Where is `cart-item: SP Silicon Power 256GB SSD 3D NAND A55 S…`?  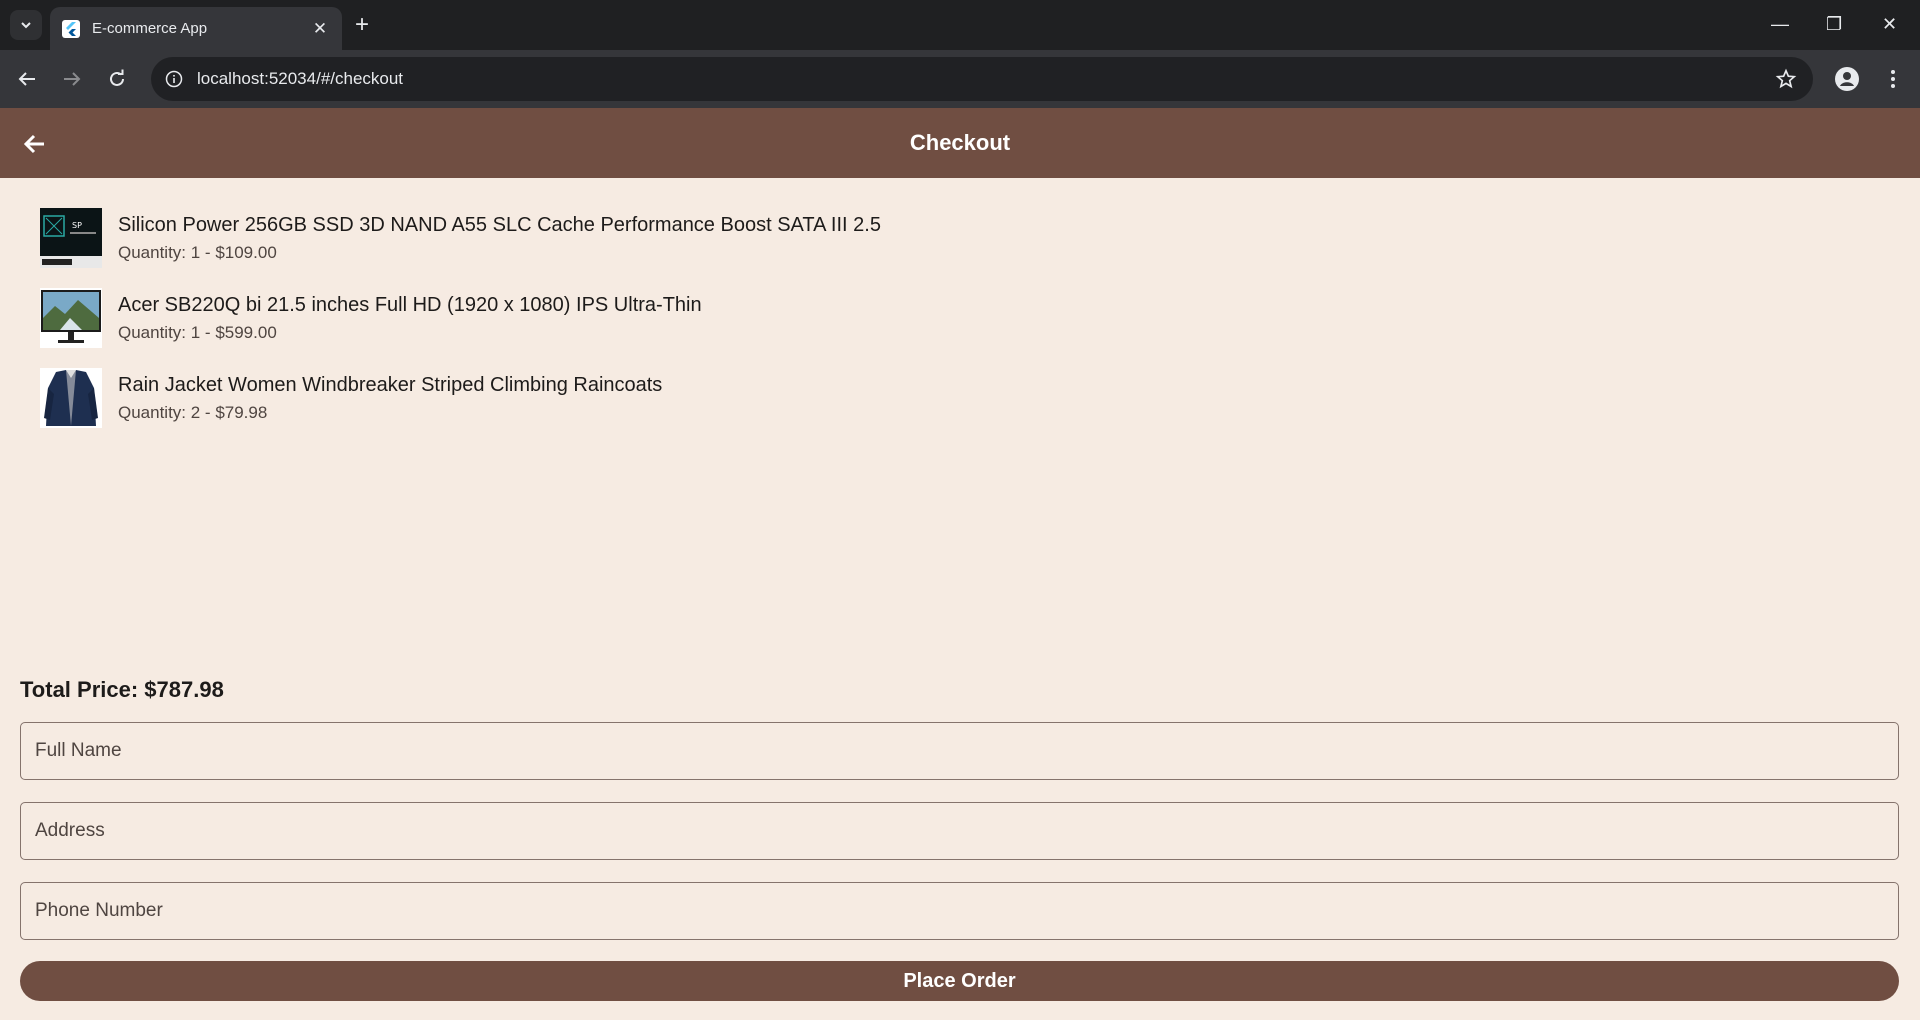
cart-item: SP Silicon Power 256GB SSD 3D NAND A55 S… is located at coordinates (460, 248).